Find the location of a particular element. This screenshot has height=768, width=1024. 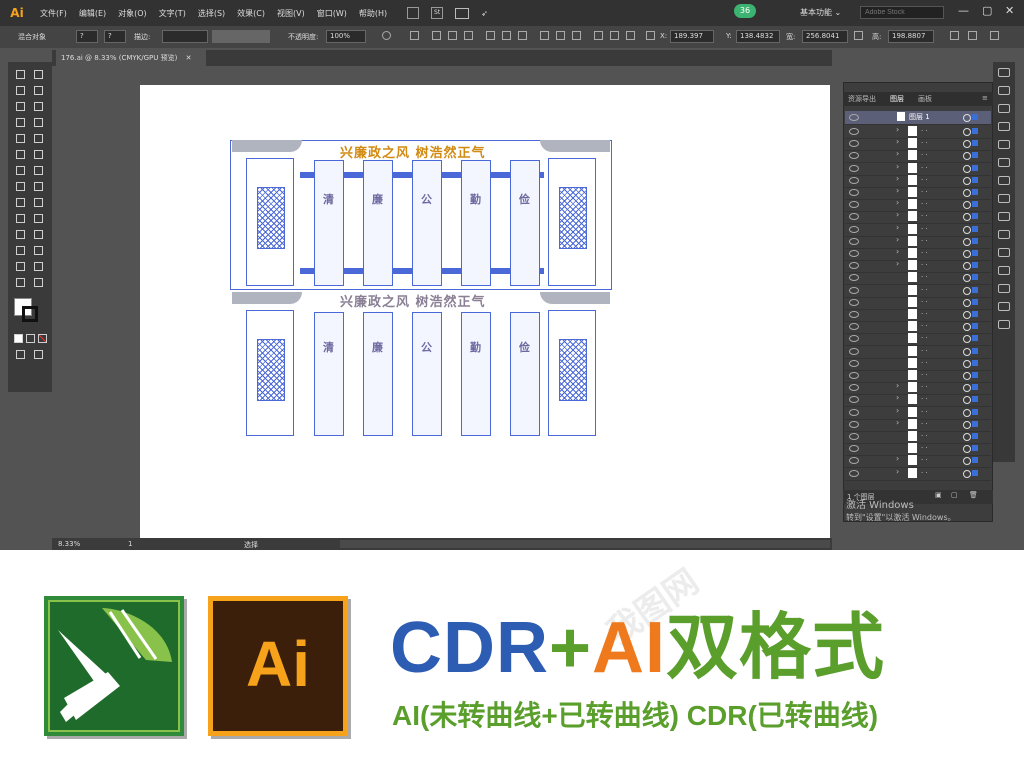

new-sublayer-icon: ▣ is located at coordinates (938, 495).